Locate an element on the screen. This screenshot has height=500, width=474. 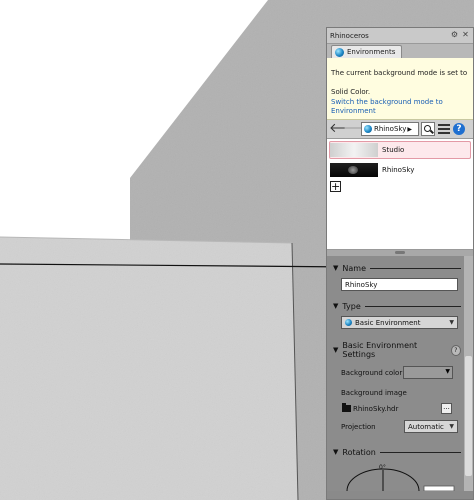
section-title: Type is located at coordinates (351, 306).